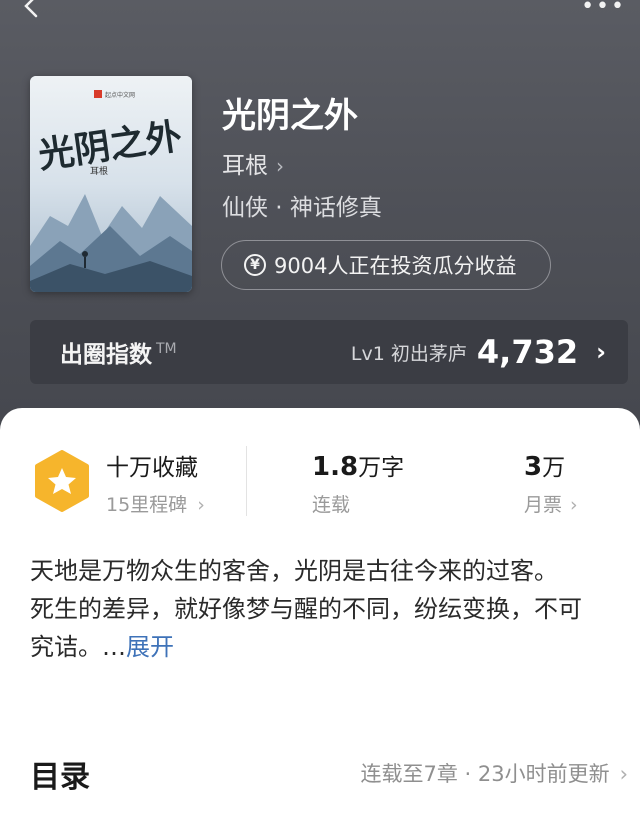  I want to click on author-link: 耳根 ›, so click(253, 163).